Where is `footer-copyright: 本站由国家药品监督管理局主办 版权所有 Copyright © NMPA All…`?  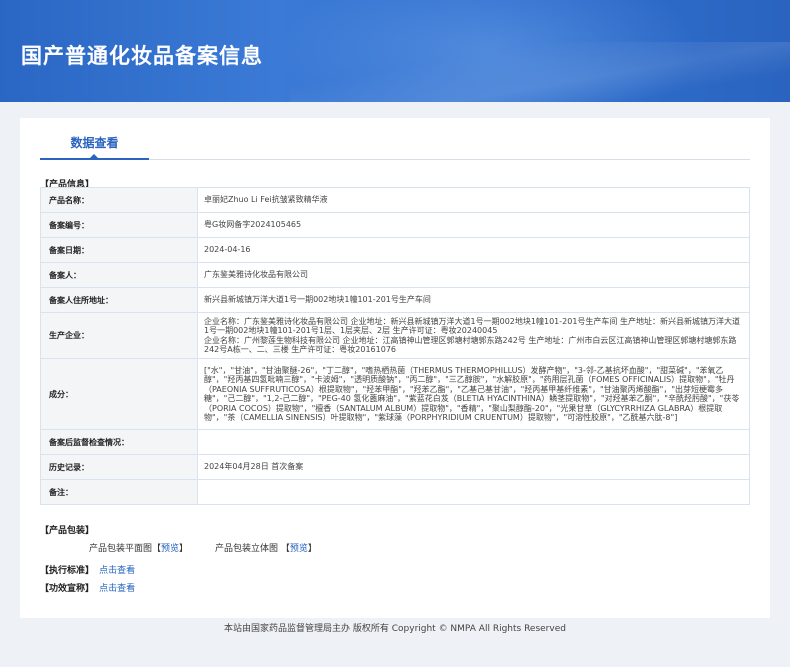 footer-copyright: 本站由国家药品监督管理局主办 版权所有 Copyright © NMPA All… is located at coordinates (395, 629).